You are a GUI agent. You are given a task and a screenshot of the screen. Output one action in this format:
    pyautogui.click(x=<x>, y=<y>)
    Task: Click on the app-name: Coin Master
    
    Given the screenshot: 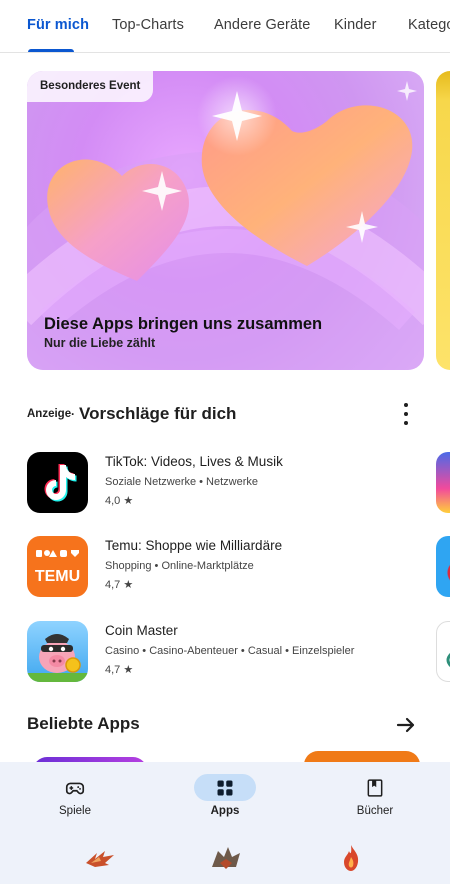 What is the action you would take?
    pyautogui.click(x=141, y=630)
    